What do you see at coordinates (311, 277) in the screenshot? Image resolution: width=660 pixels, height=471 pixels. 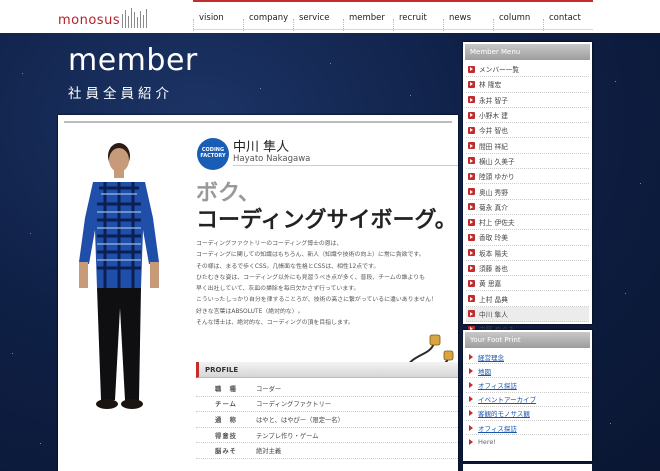 I see `intro-line: ひたむきな姿は、コーディング以外にも見習うべき点が多く、普段、チームの誰よりも` at bounding box center [311, 277].